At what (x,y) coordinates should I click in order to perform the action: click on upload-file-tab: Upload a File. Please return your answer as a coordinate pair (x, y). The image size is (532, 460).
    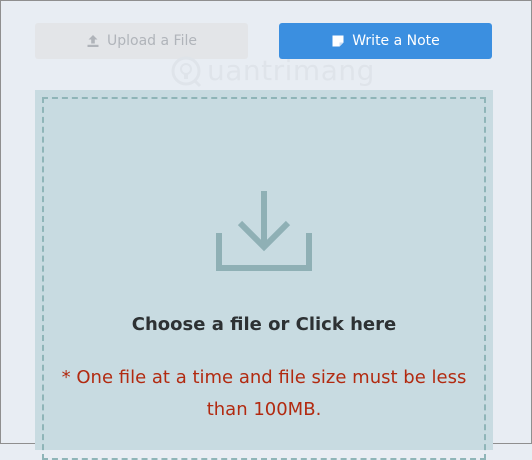
    Looking at the image, I should click on (141, 41).